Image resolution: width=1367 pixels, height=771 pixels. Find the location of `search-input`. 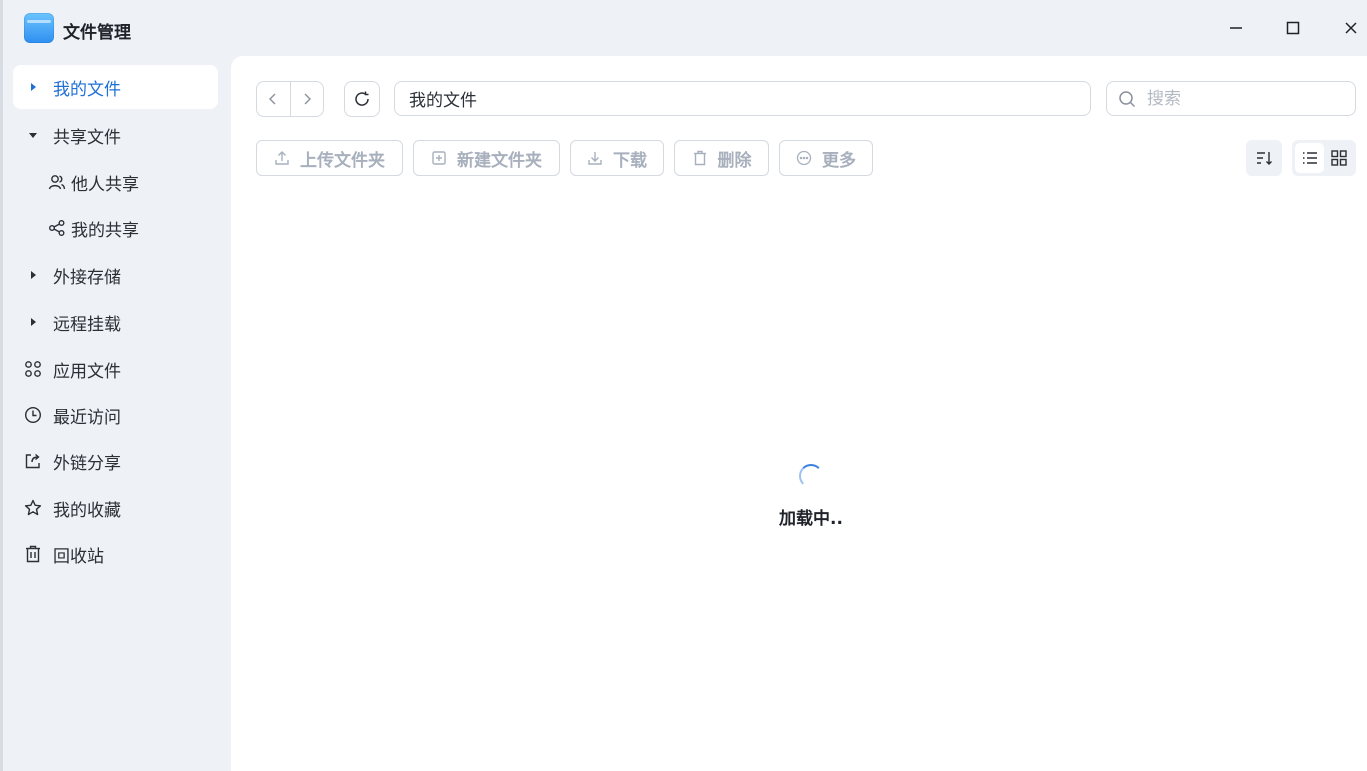

search-input is located at coordinates (1242, 98).